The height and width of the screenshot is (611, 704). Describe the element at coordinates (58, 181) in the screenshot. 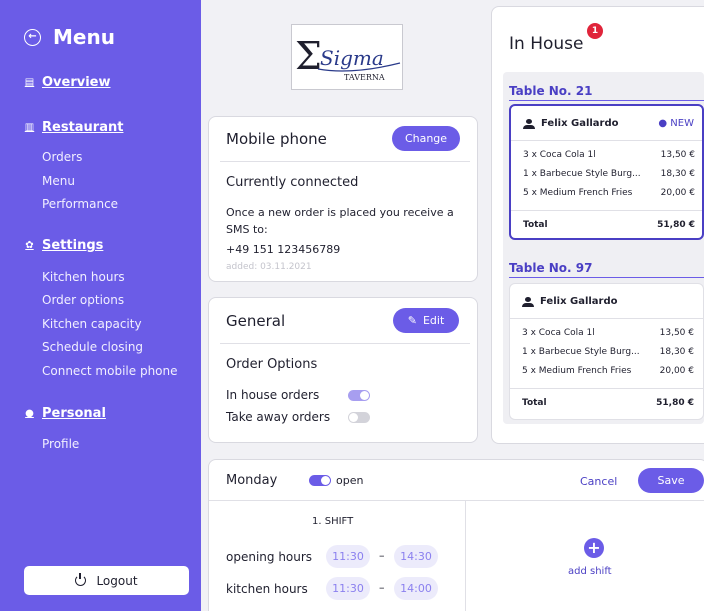

I see `nav-menu: Menu` at that location.